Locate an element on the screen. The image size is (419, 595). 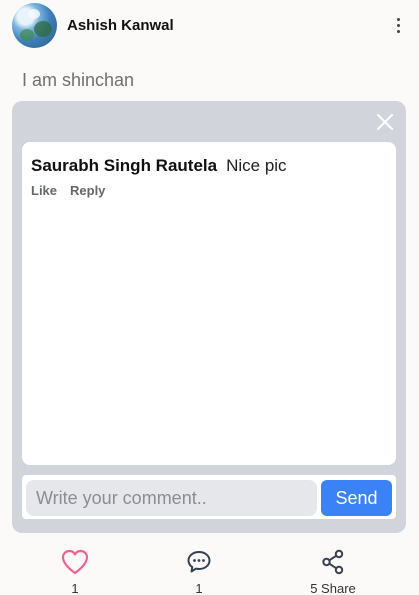
comment-input is located at coordinates (171, 498).